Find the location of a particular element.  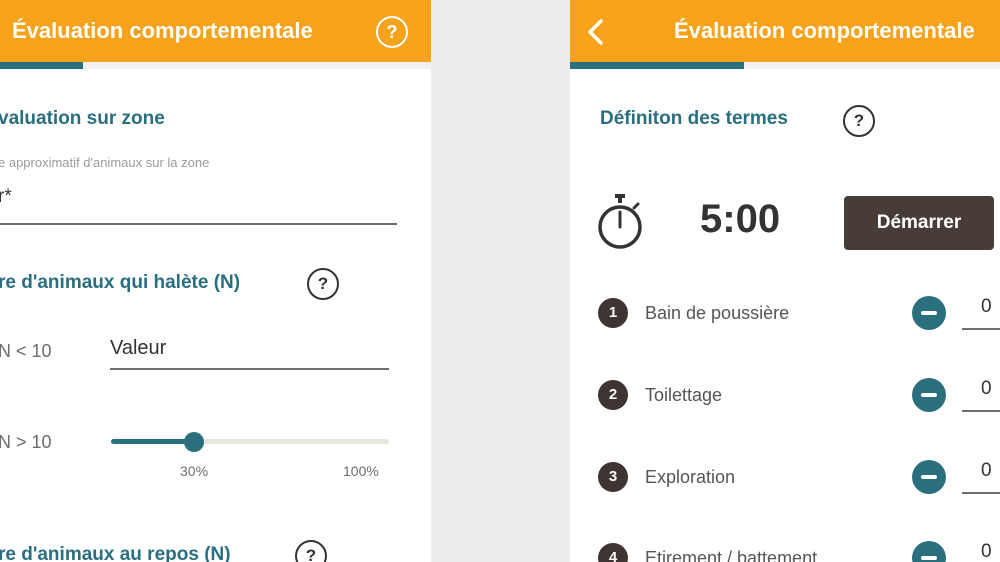

behavior-number-badge: 4 is located at coordinates (613, 552).